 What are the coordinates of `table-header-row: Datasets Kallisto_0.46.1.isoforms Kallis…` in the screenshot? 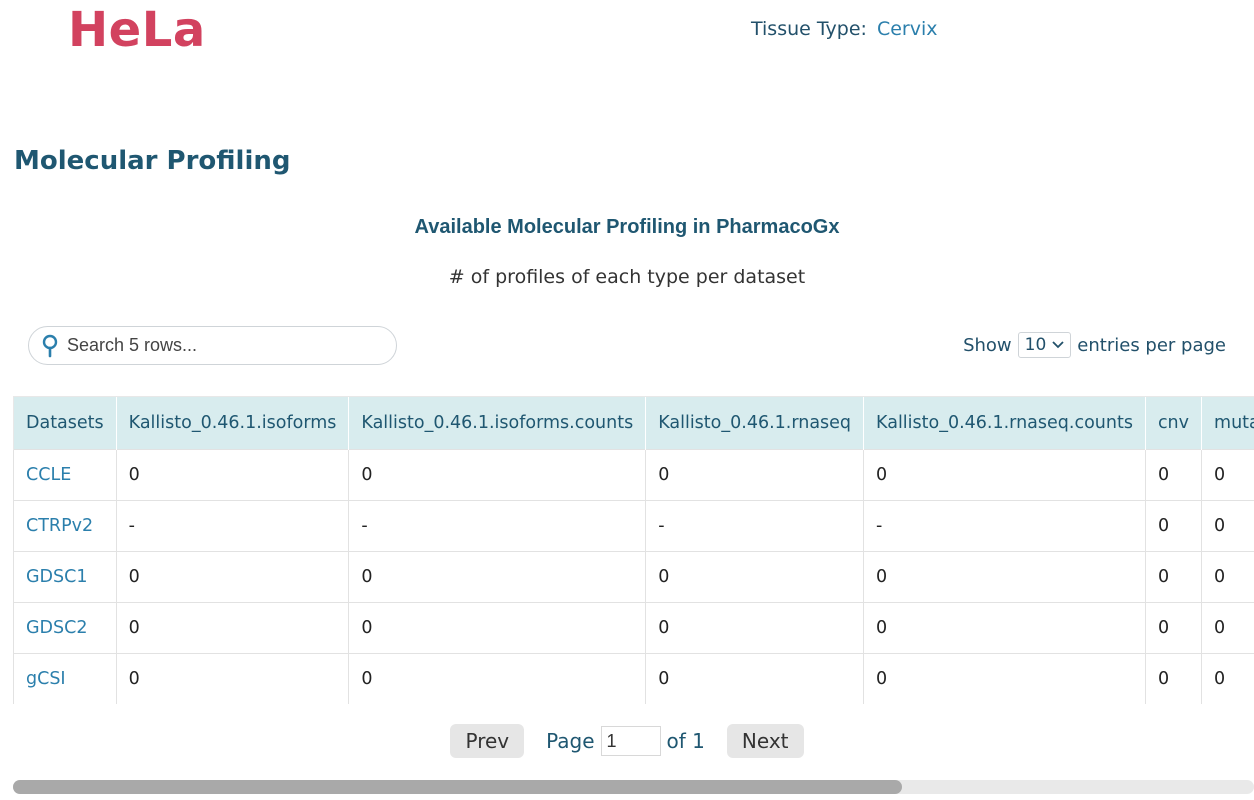 It's located at (633, 423).